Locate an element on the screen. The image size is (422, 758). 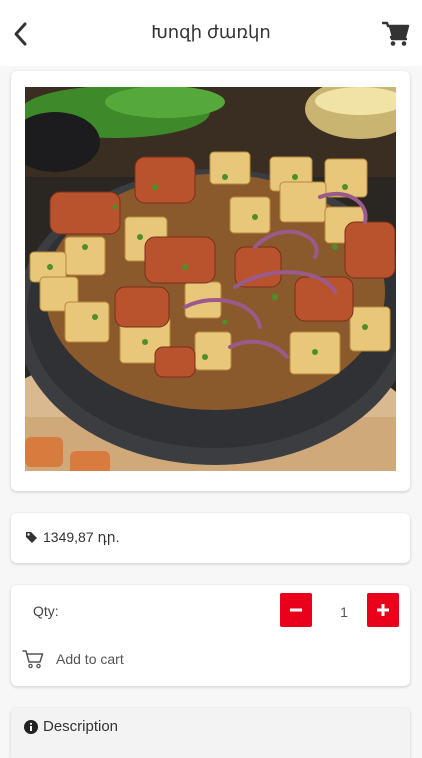
add-to-cart-button: Add to cart is located at coordinates (73, 659).